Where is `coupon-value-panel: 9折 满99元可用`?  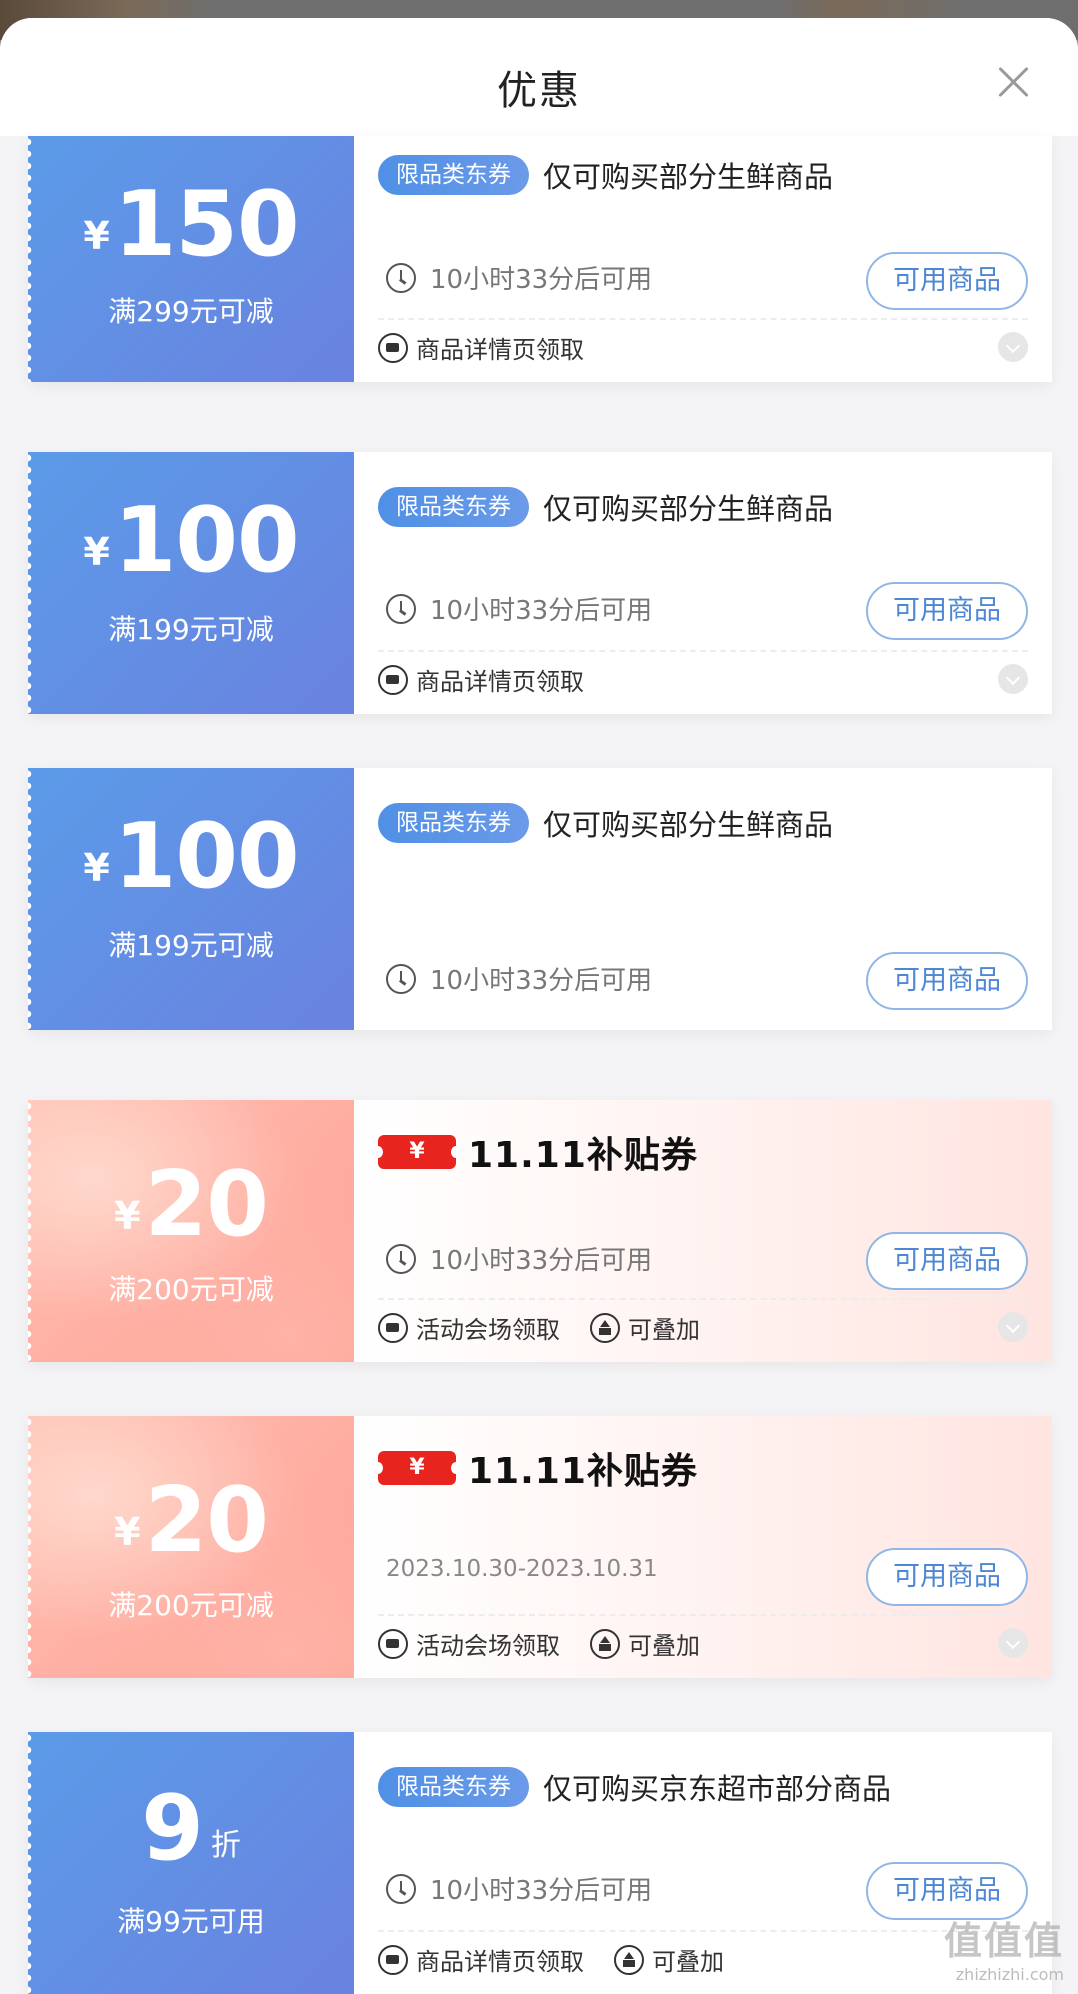 coupon-value-panel: 9折 满99元可用 is located at coordinates (191, 1863).